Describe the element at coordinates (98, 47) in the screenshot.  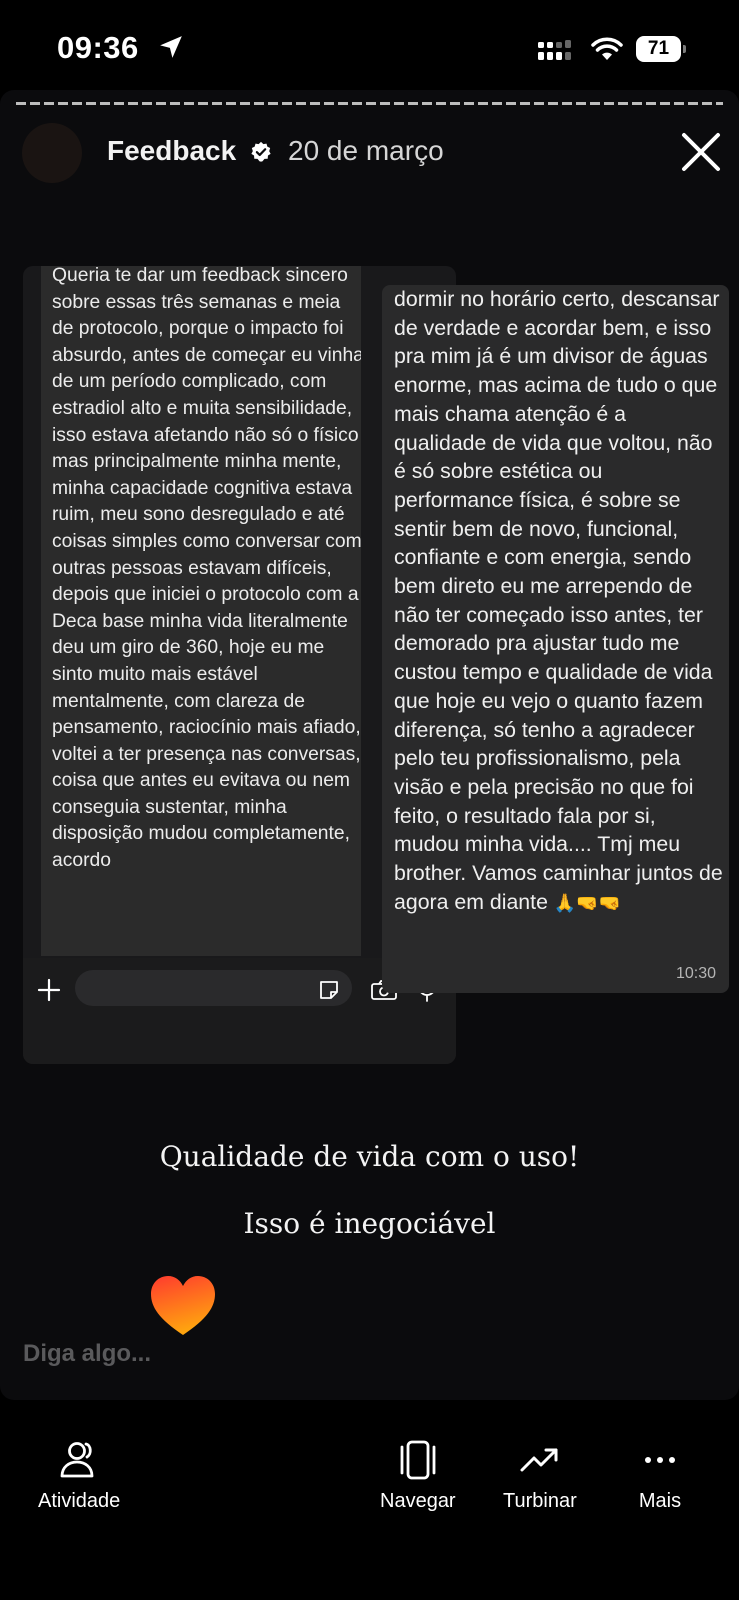
I see `status-time: 09:36` at that location.